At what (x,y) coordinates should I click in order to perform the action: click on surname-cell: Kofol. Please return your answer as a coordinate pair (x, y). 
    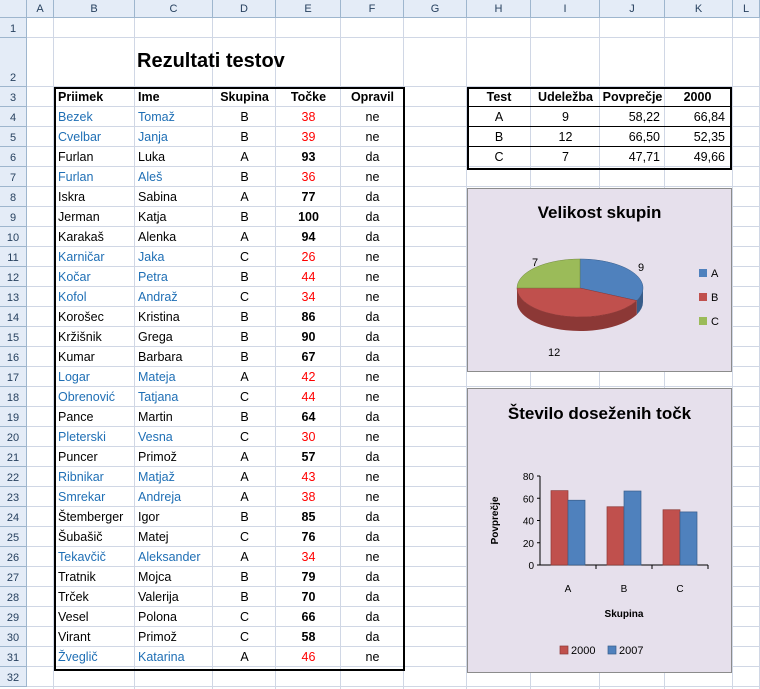
    Looking at the image, I should click on (96, 297).